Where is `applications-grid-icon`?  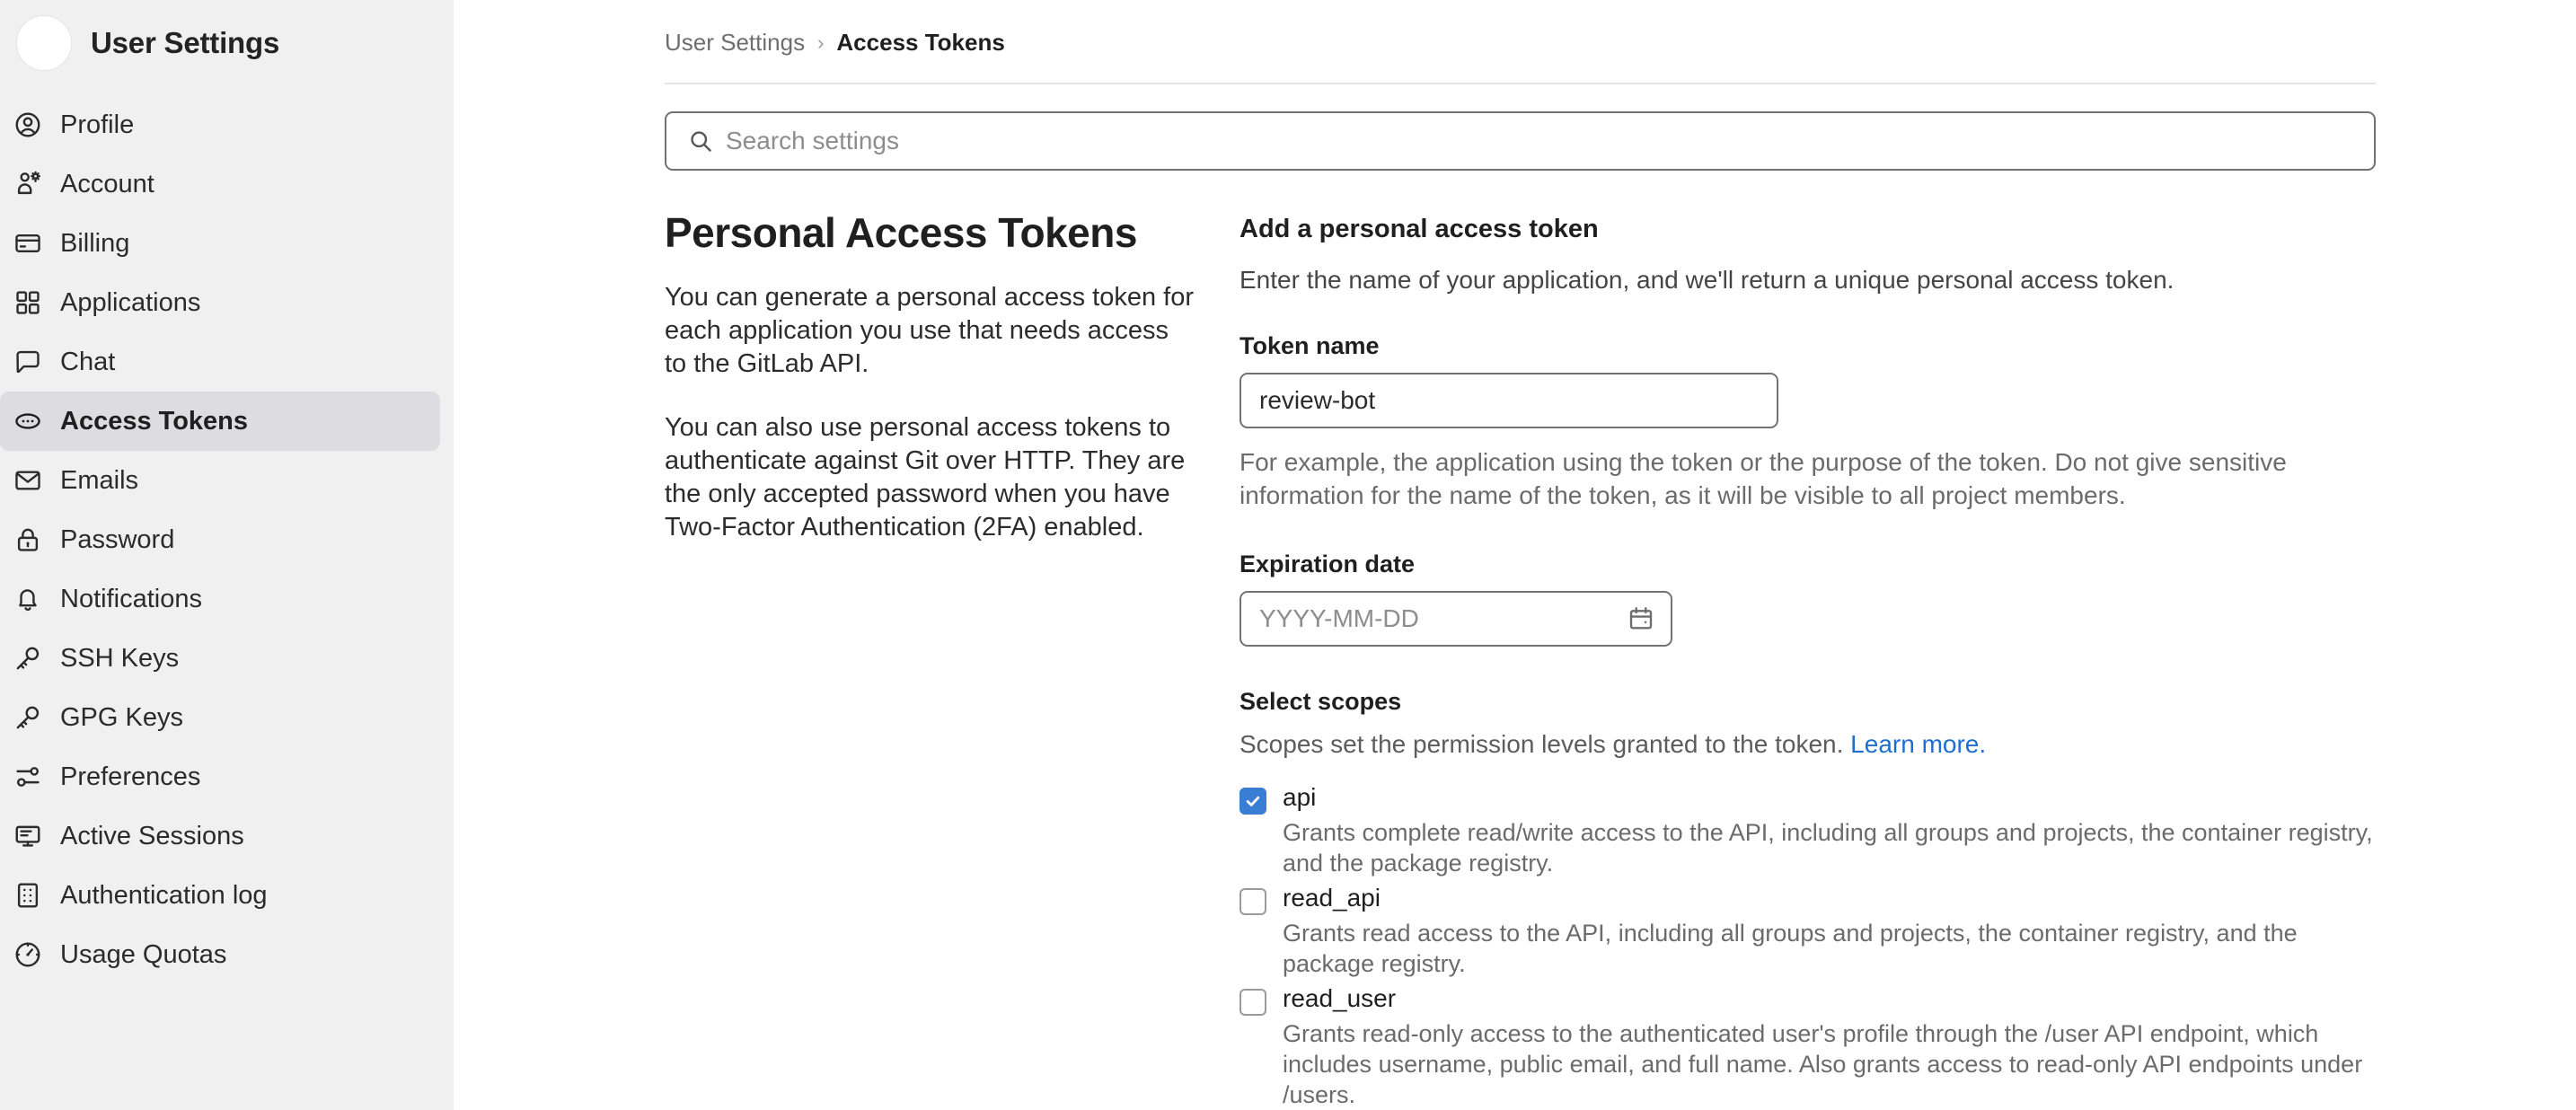
applications-grid-icon is located at coordinates (28, 302).